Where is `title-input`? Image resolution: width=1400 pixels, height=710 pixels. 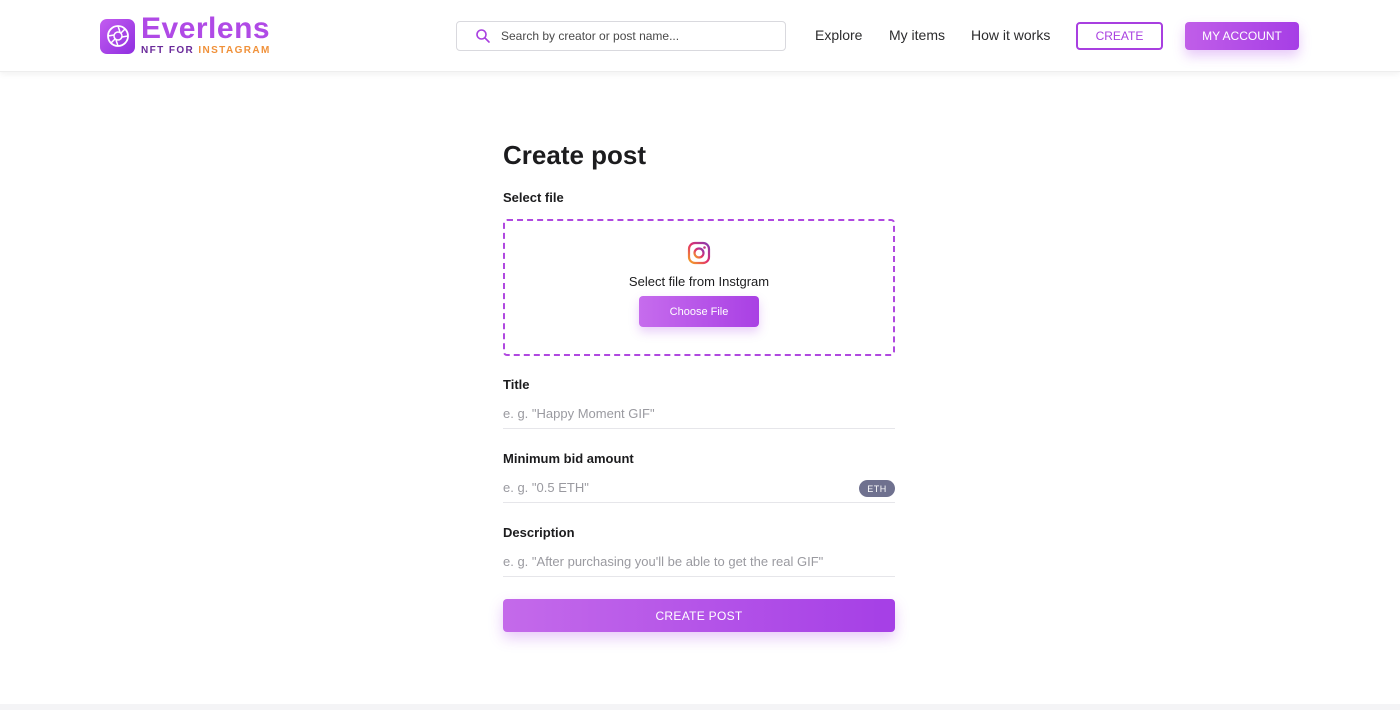 title-input is located at coordinates (699, 413).